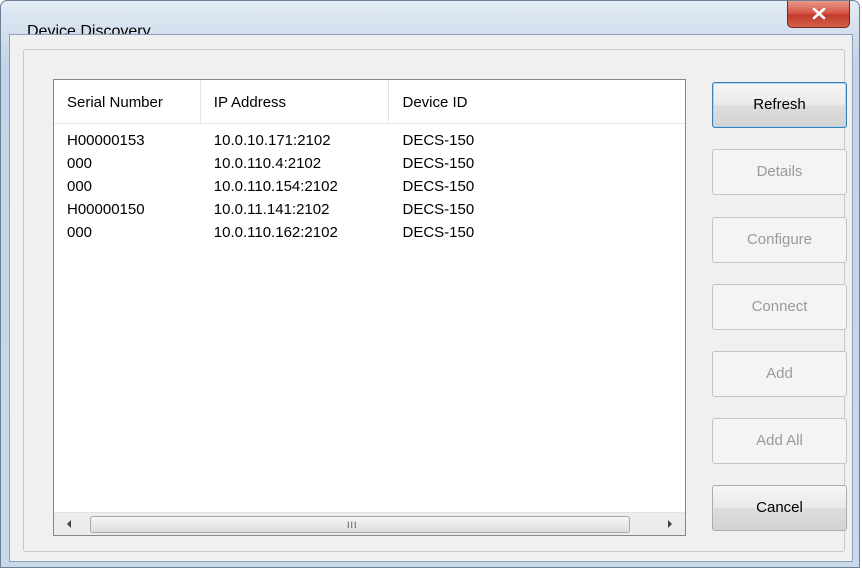 The image size is (862, 570). Describe the element at coordinates (779, 240) in the screenshot. I see `configure-button: Configure` at that location.